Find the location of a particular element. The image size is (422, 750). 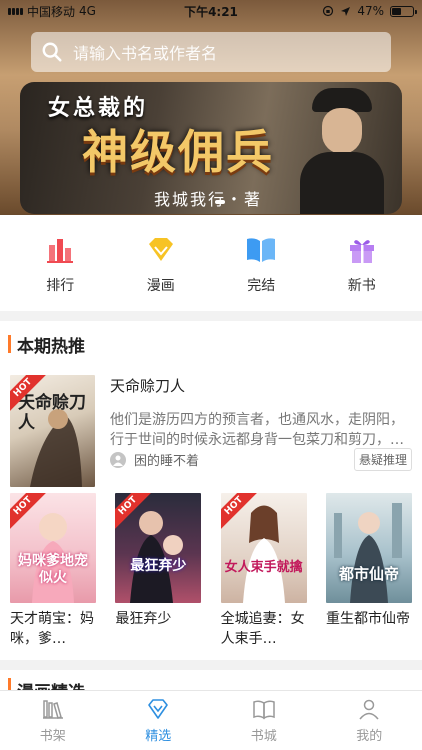

tab-label: 书城 is located at coordinates (263, 736).